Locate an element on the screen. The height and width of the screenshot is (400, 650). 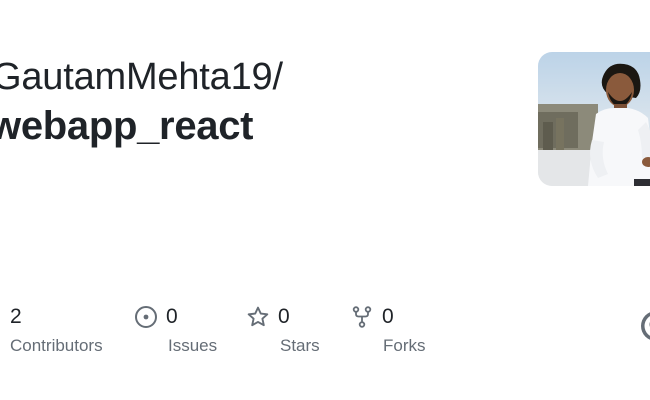
avatar-photo is located at coordinates (594, 119).